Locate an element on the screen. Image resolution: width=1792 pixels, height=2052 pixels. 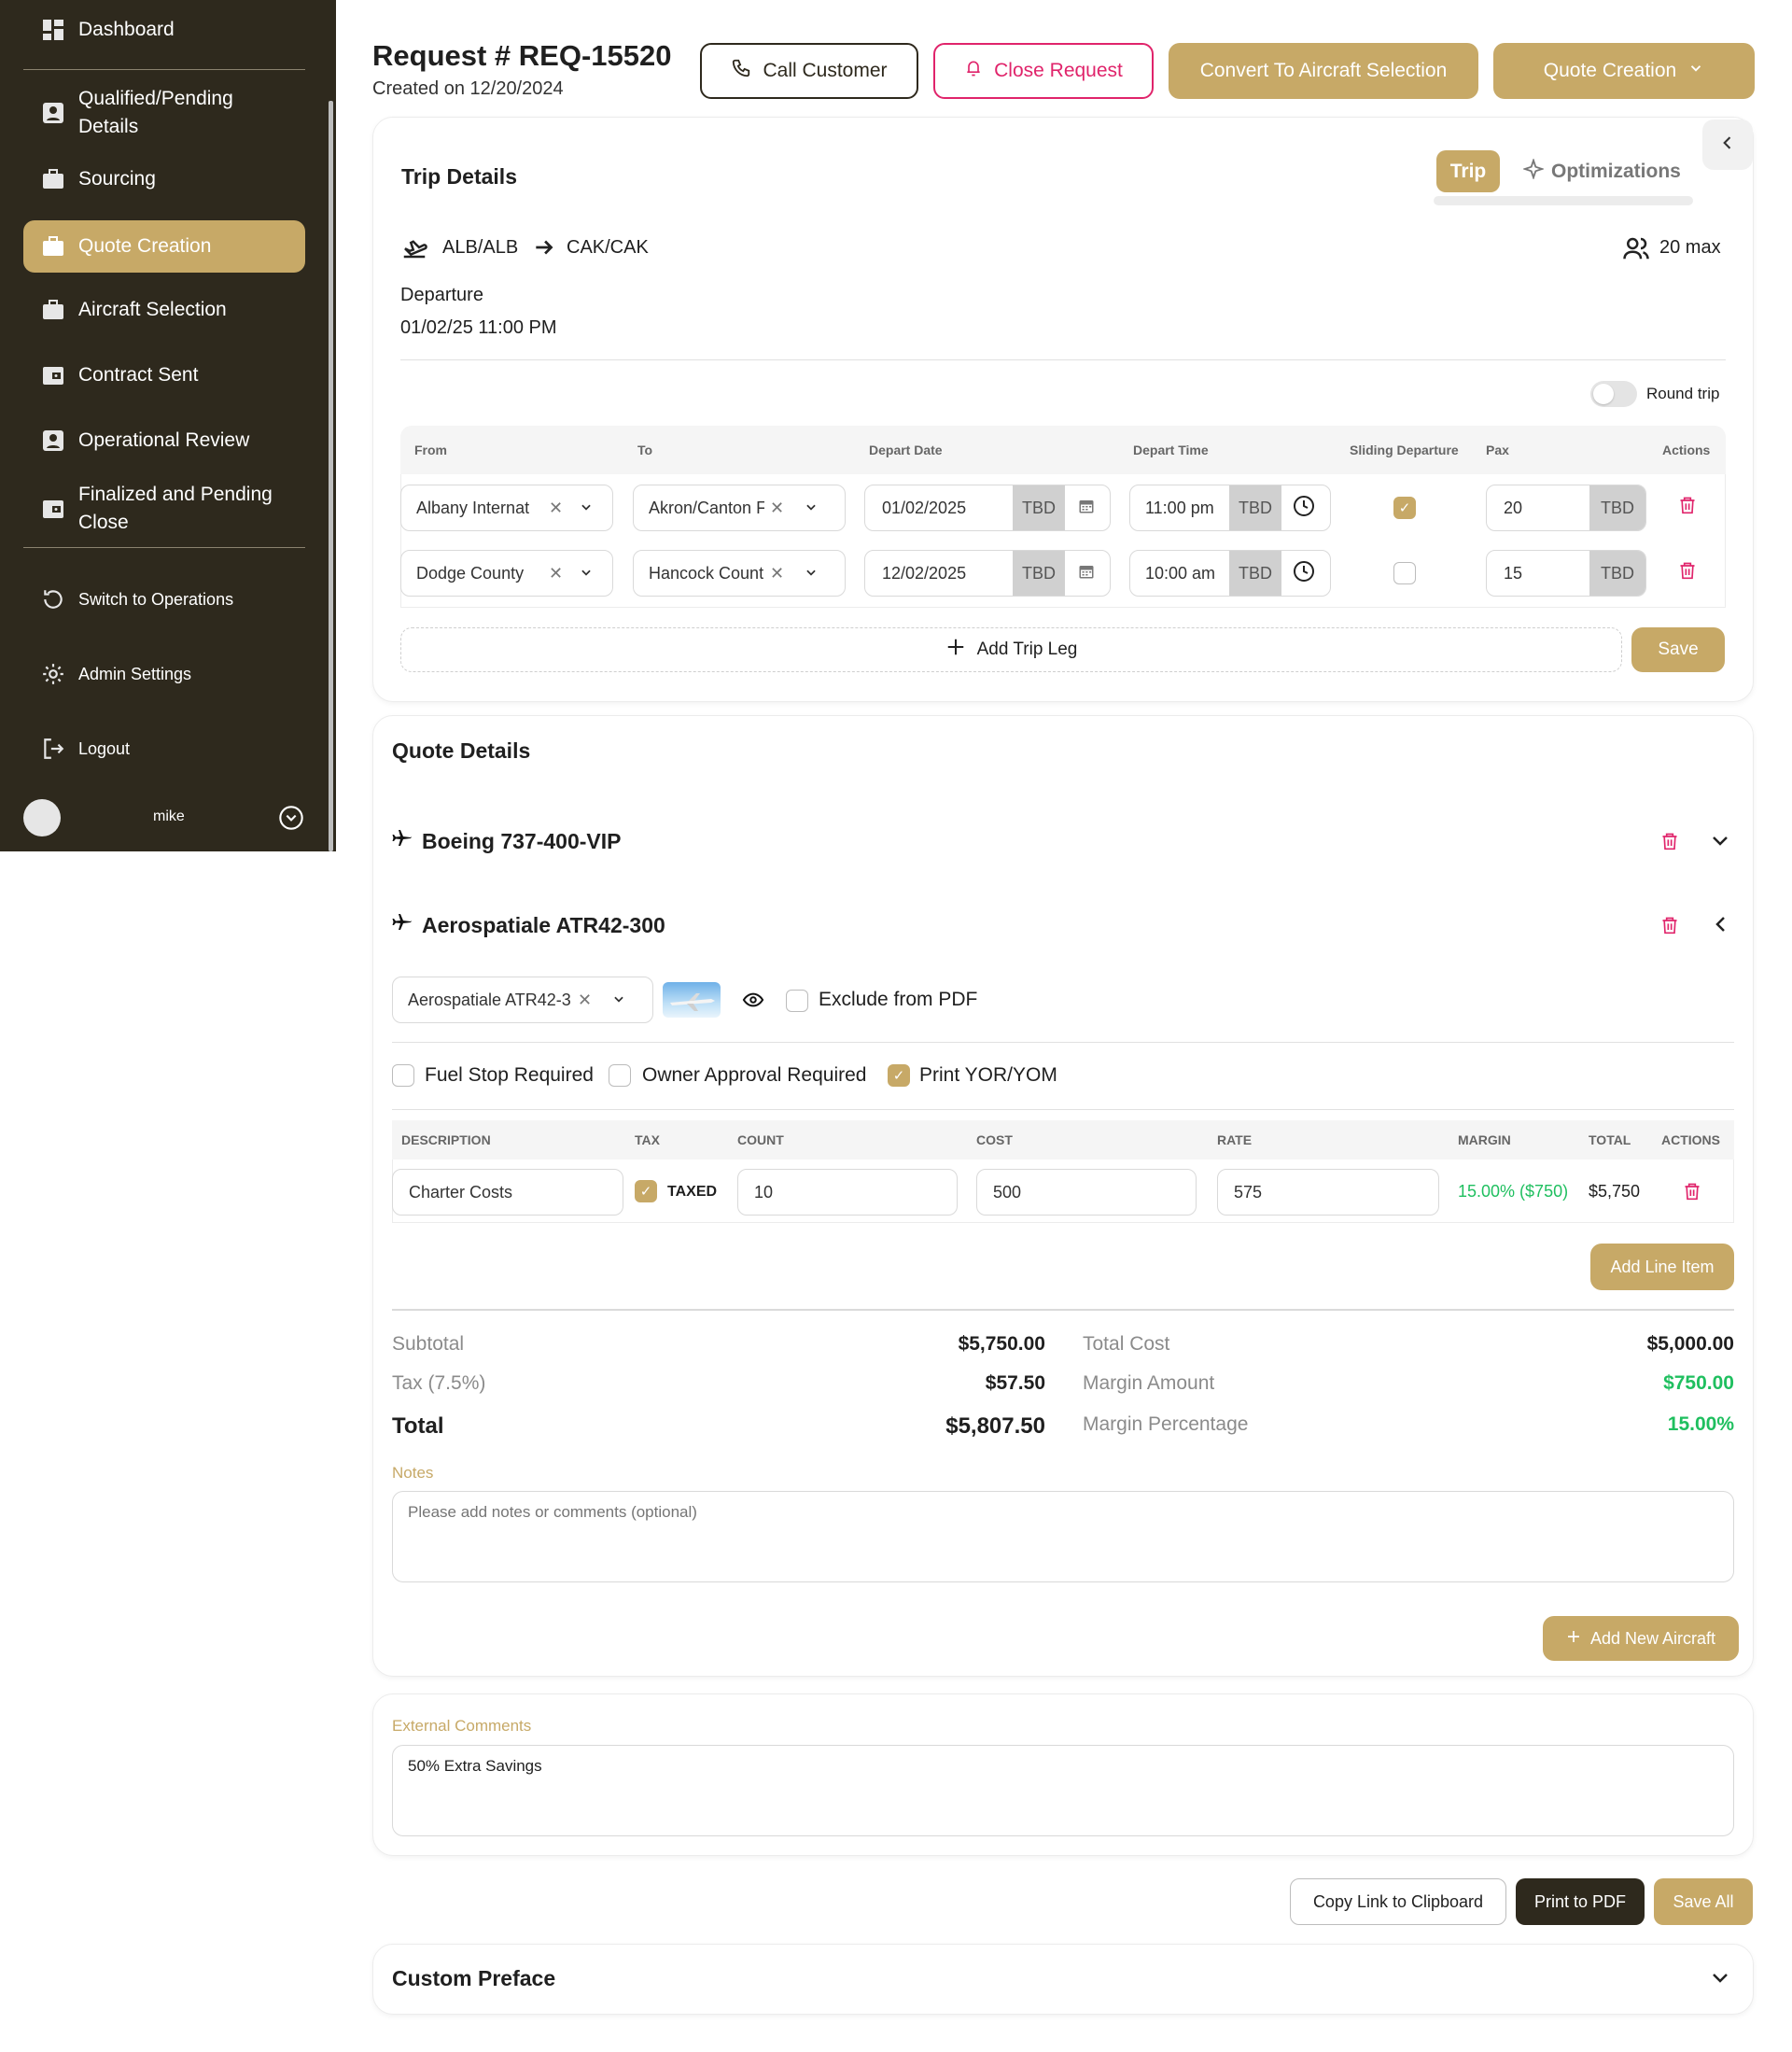
leg-pax-input: 20 TBD is located at coordinates (1566, 508).